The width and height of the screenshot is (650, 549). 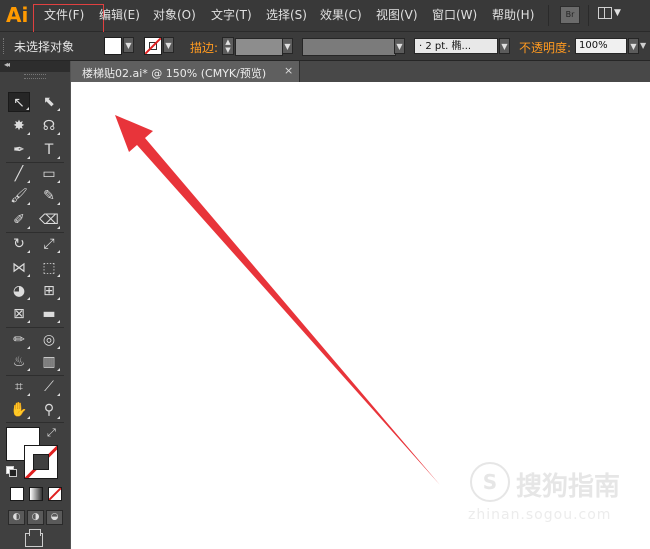 I want to click on pencil-tool: ✎, so click(x=49, y=196).